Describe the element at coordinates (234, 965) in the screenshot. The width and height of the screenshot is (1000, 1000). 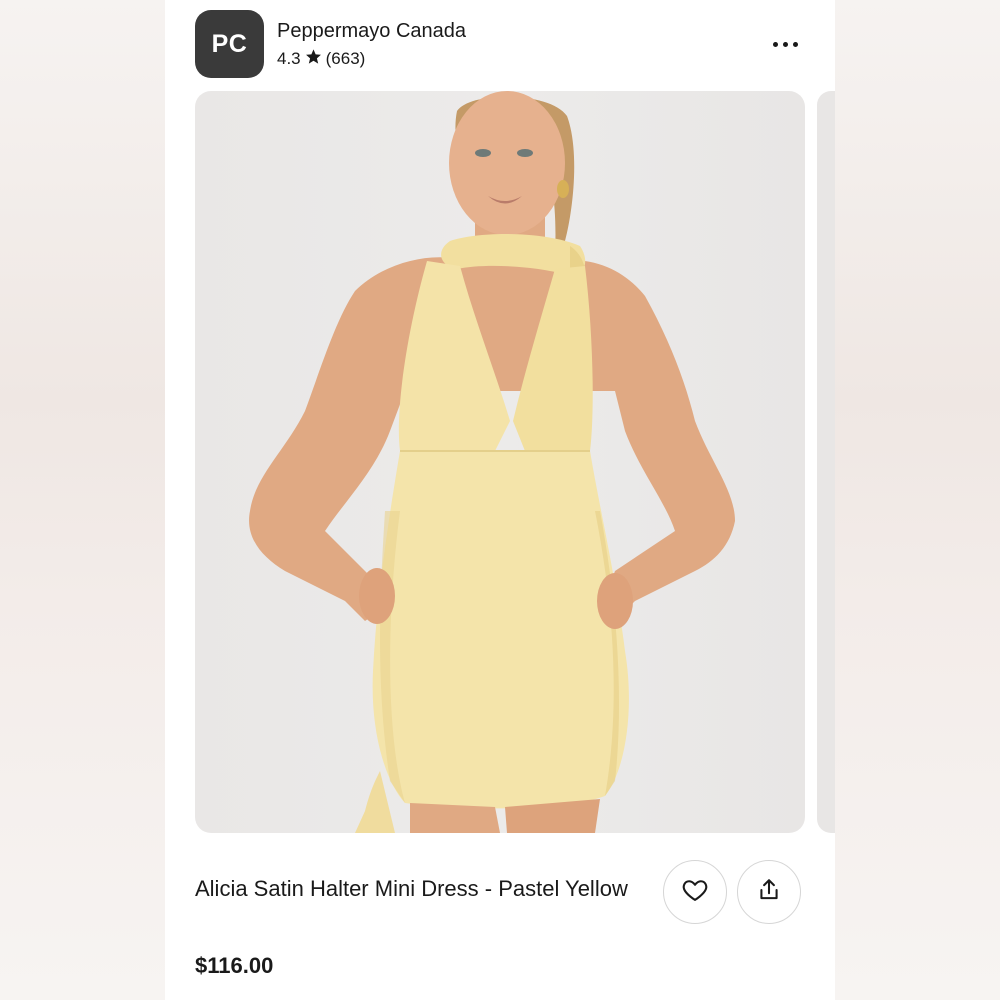
I see `product-price: $116.00` at that location.